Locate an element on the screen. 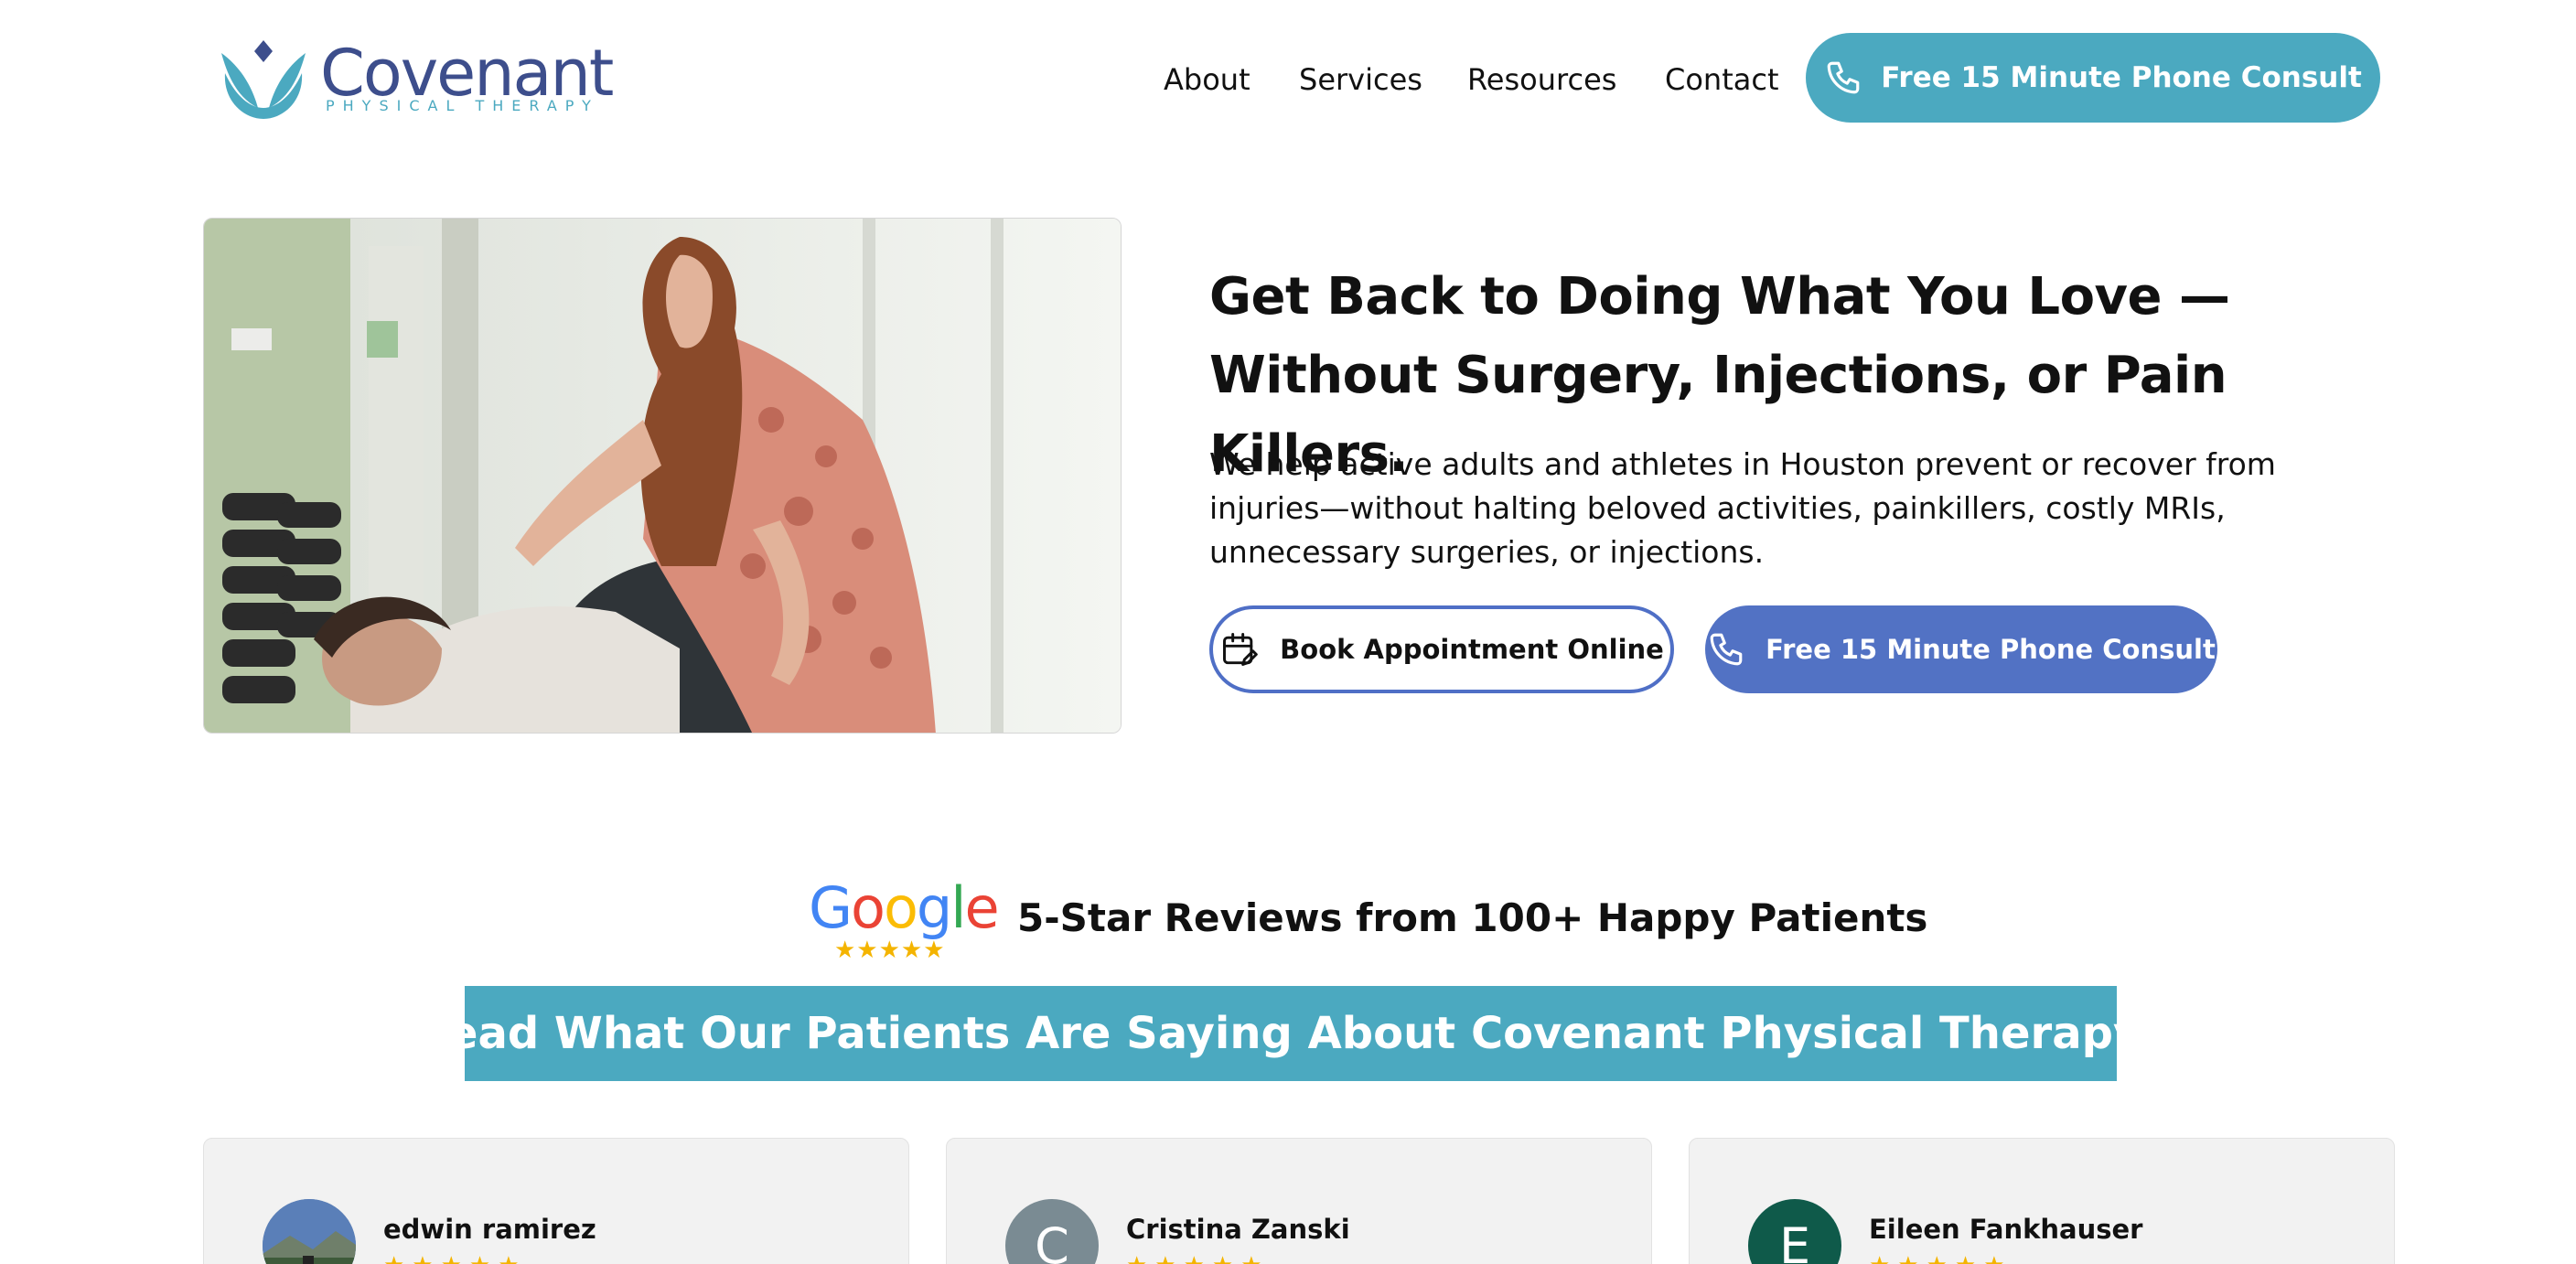 The width and height of the screenshot is (2576, 1264). book-button-label: Book Appointment Online is located at coordinates (1472, 649).